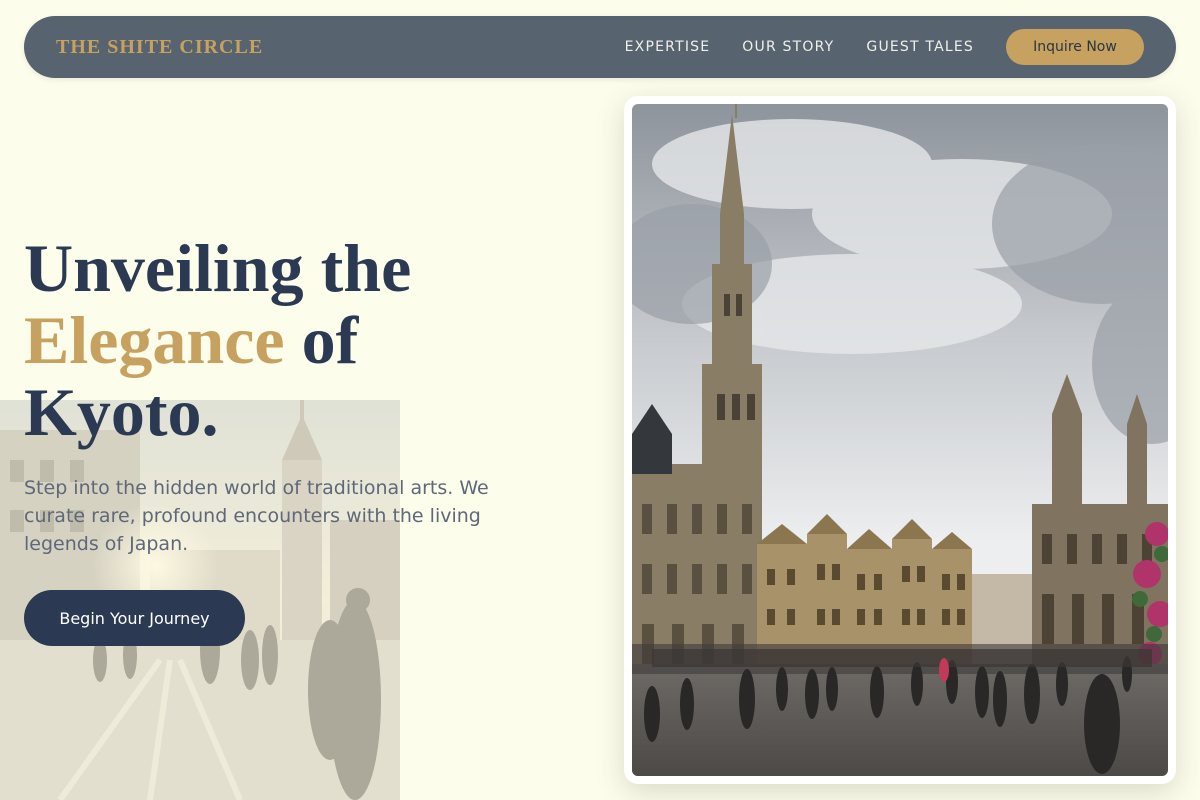 This screenshot has width=1200, height=800. Describe the element at coordinates (1075, 47) in the screenshot. I see `inquire-now-button: Inquire Now` at that location.